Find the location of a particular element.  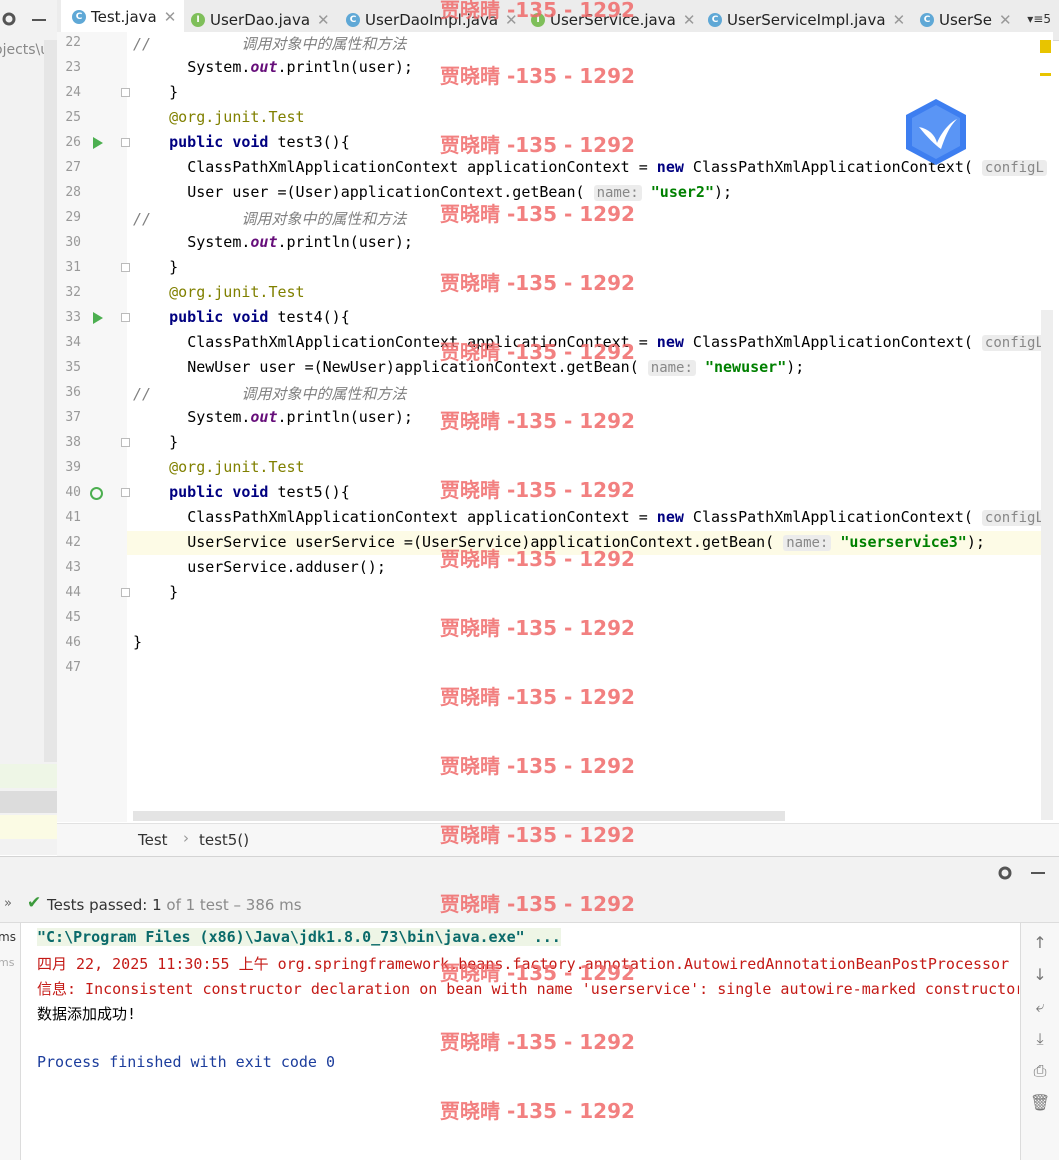

arrow-up-icon: ↑ is located at coordinates (1040, 943).